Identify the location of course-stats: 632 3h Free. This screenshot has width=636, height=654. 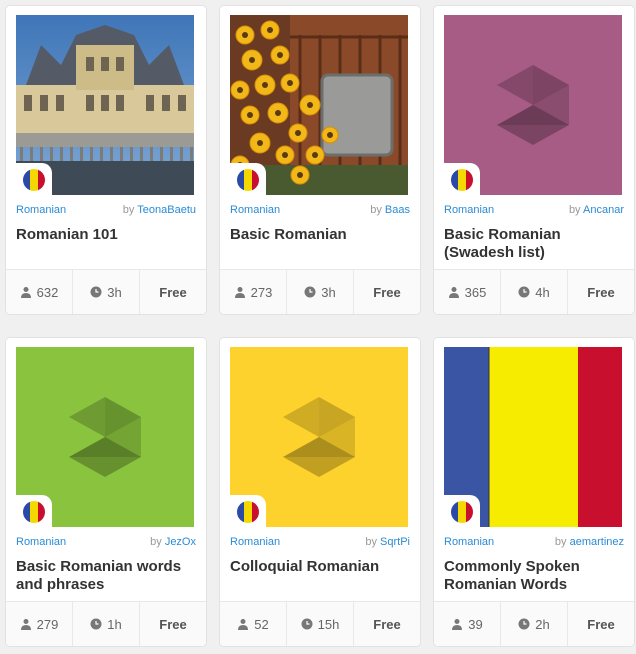
(106, 291).